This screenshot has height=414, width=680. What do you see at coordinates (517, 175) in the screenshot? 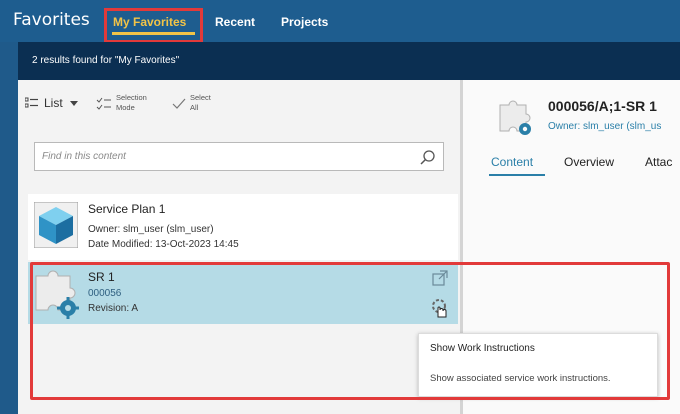
I see `active-tab-indicator` at bounding box center [517, 175].